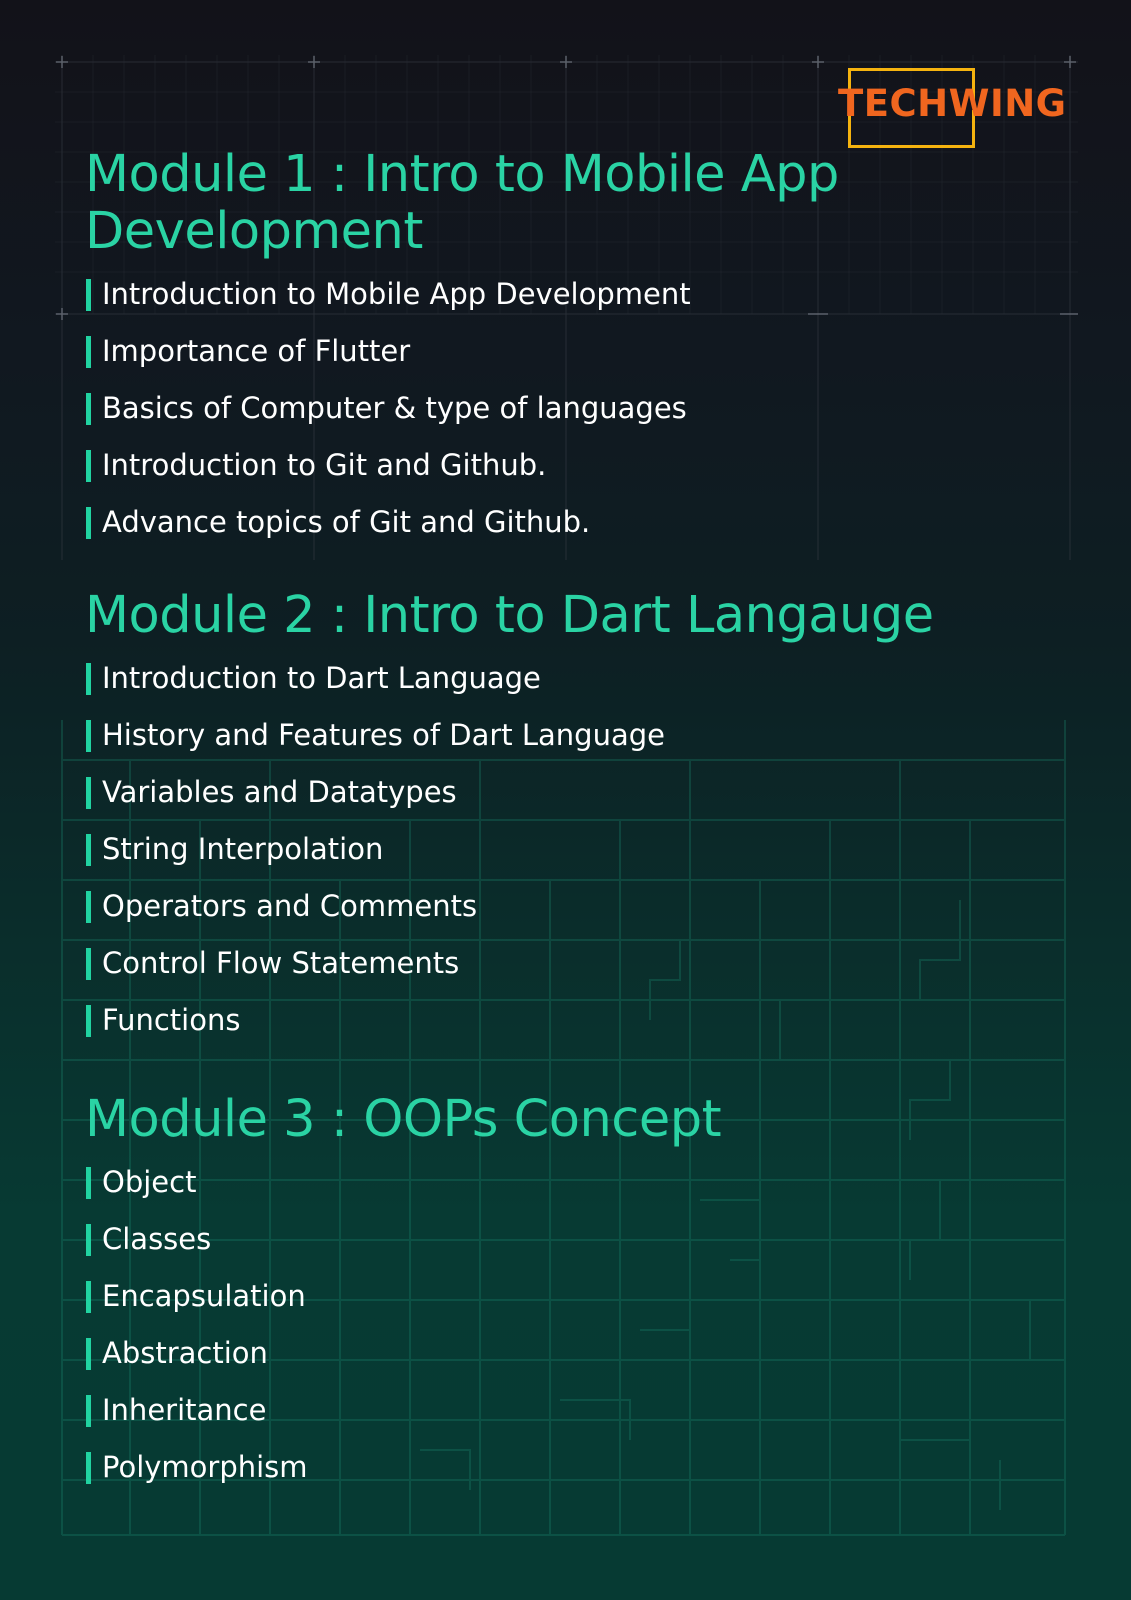  I want to click on list-item: Object, so click(585, 1182).